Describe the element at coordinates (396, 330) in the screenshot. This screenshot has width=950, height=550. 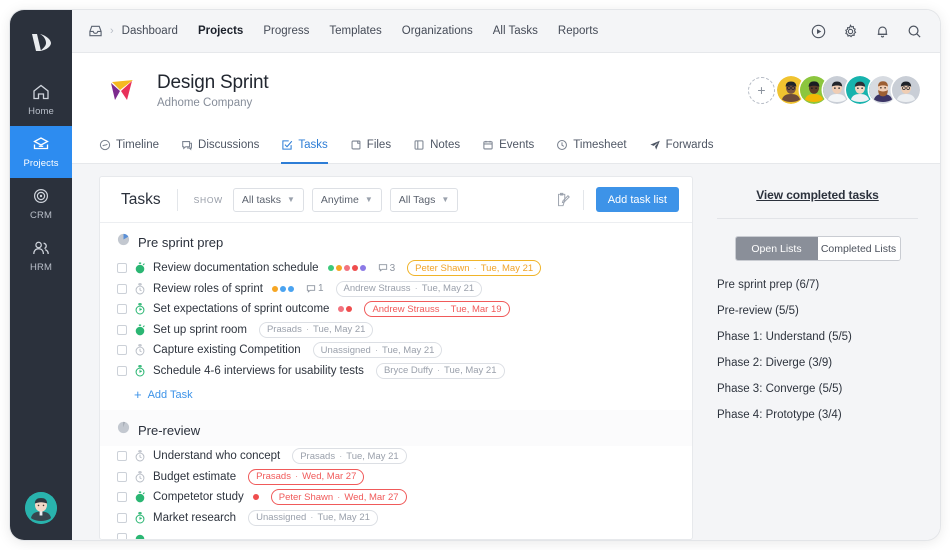
I see `table-row: Set up sprint room Prasads · Tue, May 21` at that location.